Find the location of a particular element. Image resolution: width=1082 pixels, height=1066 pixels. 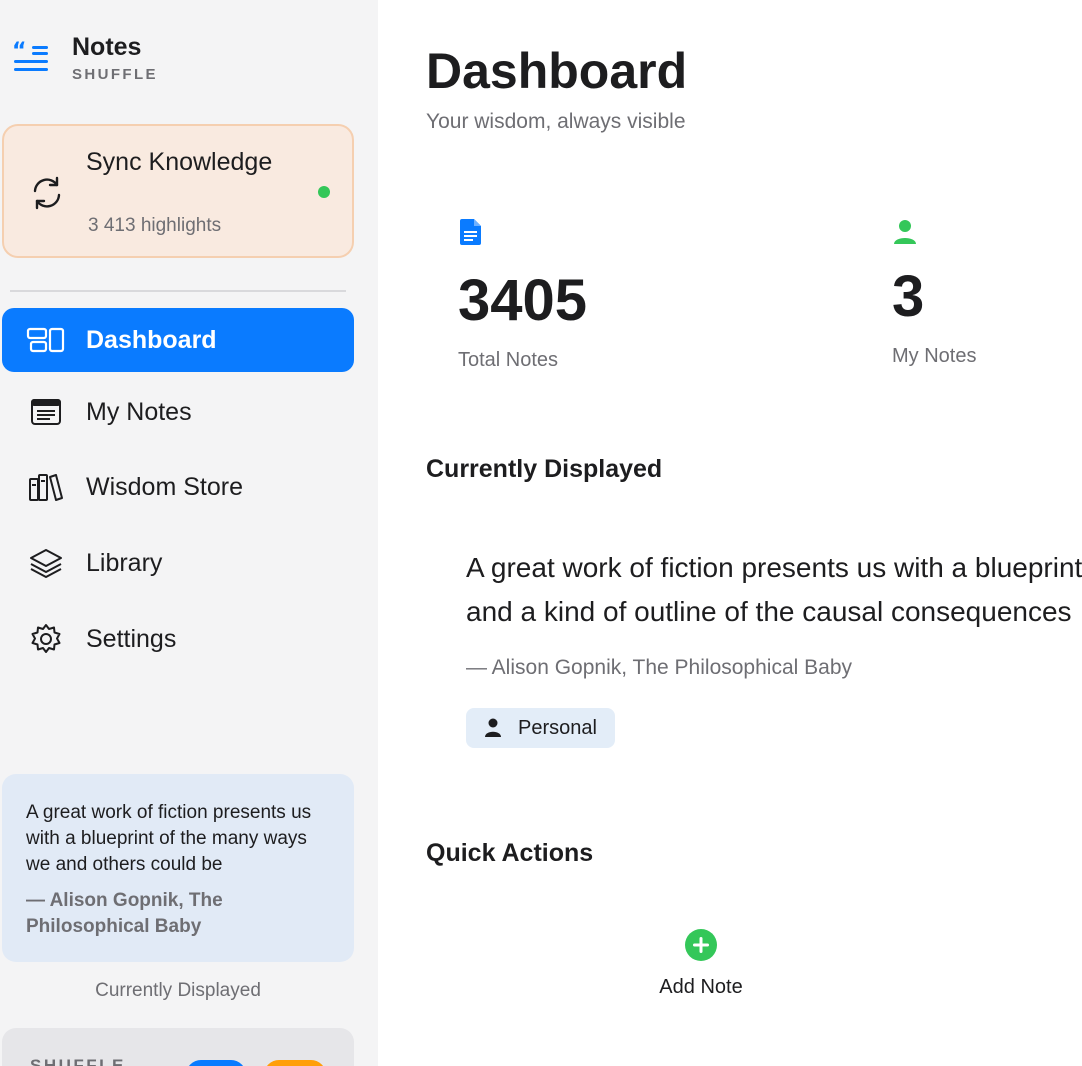

sidebar-item-label: Library is located at coordinates (124, 562).